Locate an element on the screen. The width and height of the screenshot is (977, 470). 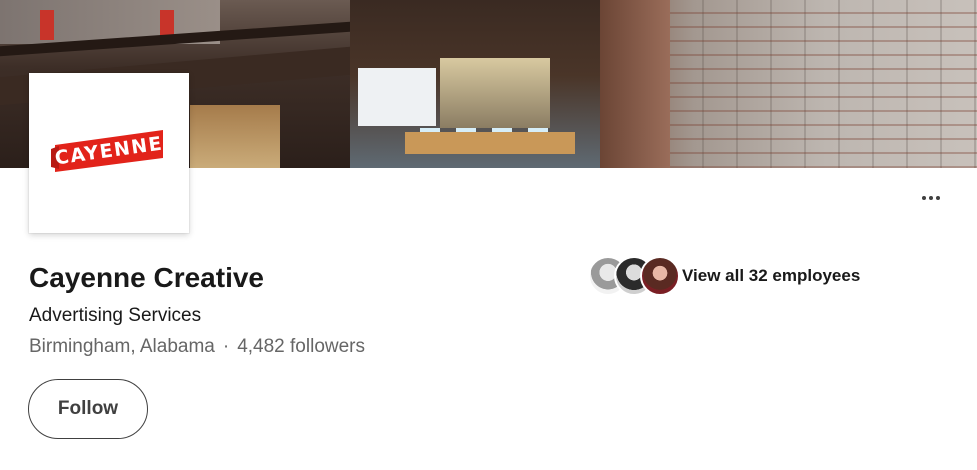
company-name: Cayenne Creative is located at coordinates (147, 277).